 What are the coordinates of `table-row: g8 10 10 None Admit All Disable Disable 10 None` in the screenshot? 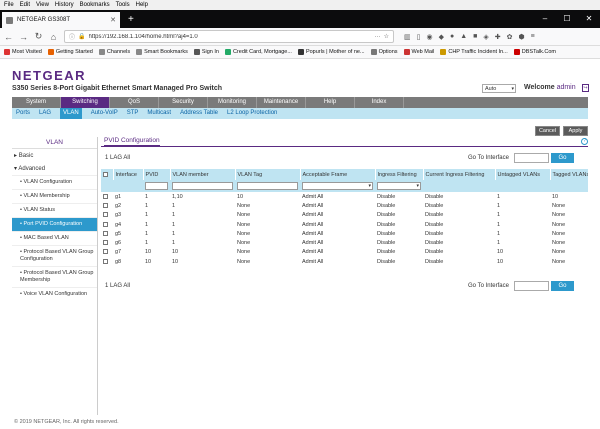 It's located at (344, 261).